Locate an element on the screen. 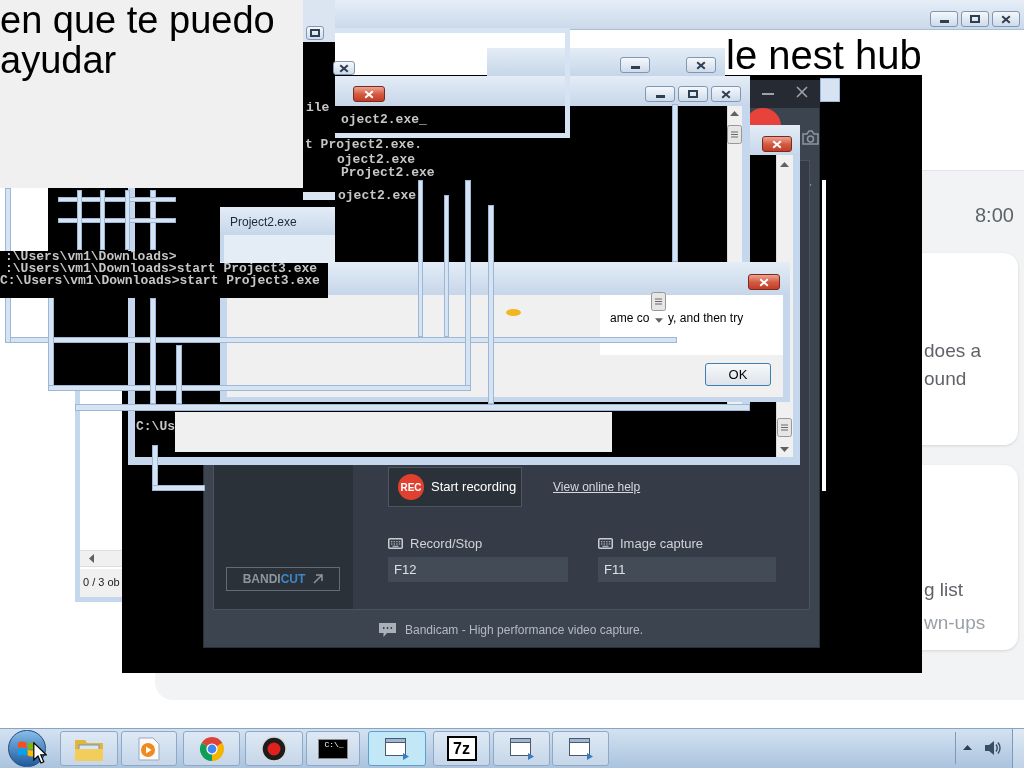  window-title: Project2.exe is located at coordinates (263, 222).